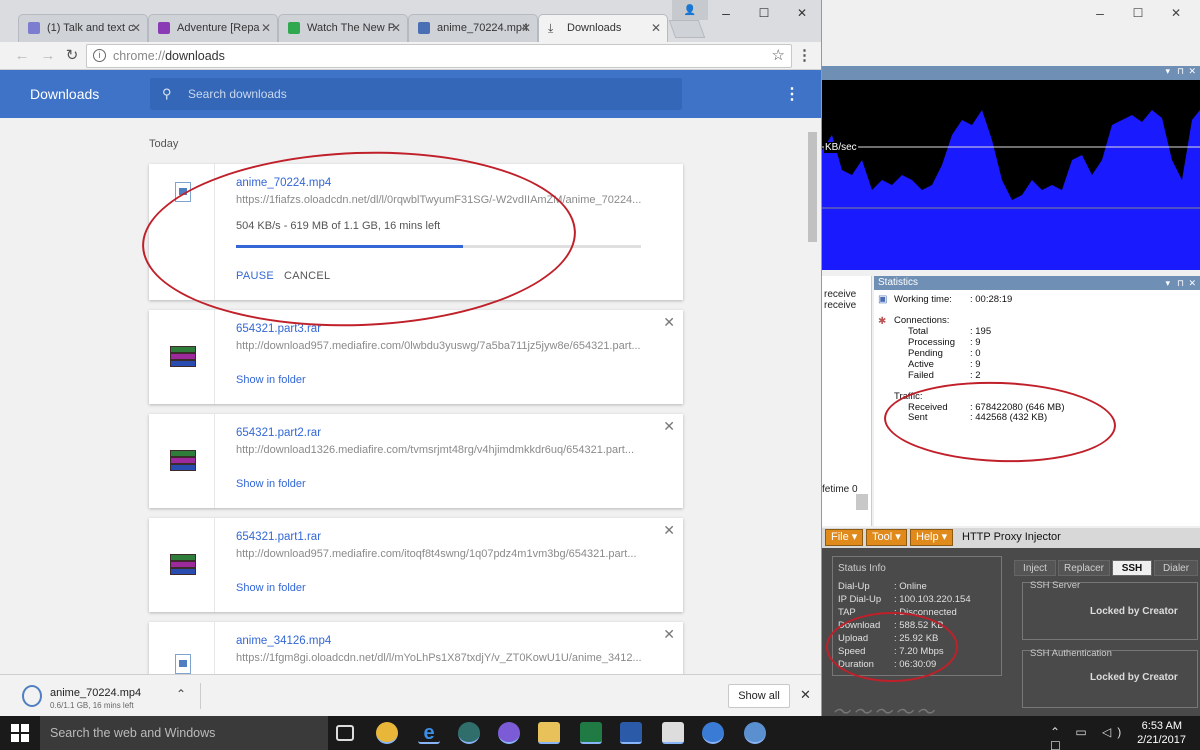 The image size is (1200, 750). I want to click on locked-text: Locked by Creator, so click(1134, 677).